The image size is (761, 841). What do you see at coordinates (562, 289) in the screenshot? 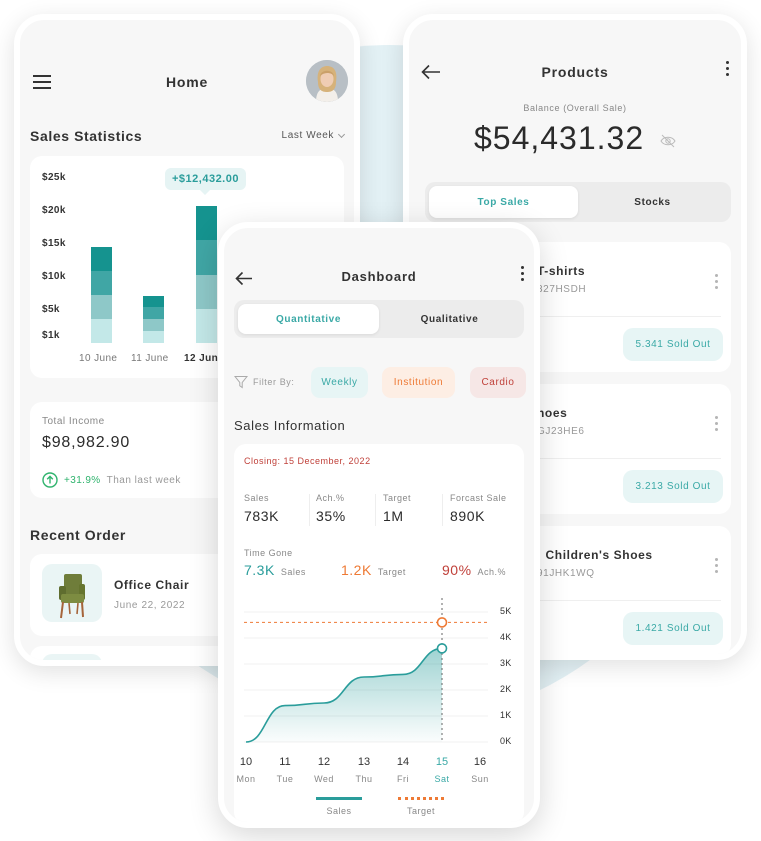
I see `product-code: 327HSDH` at bounding box center [562, 289].